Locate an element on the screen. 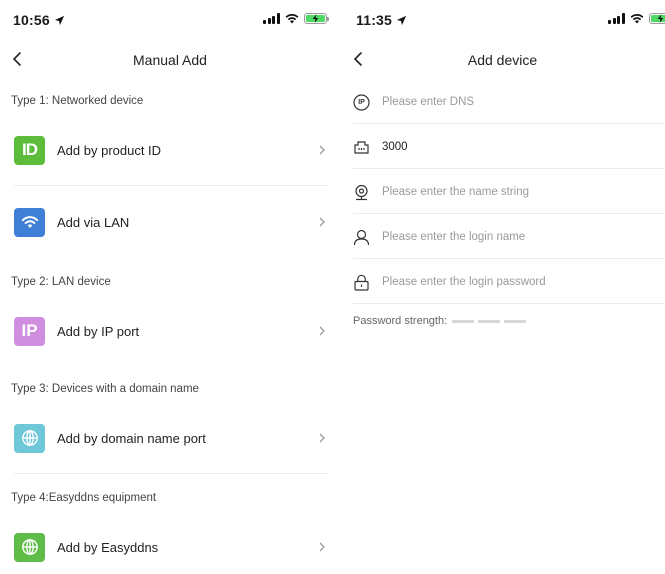 The image size is (665, 574). nav-bar: Add device is located at coordinates (502, 60).